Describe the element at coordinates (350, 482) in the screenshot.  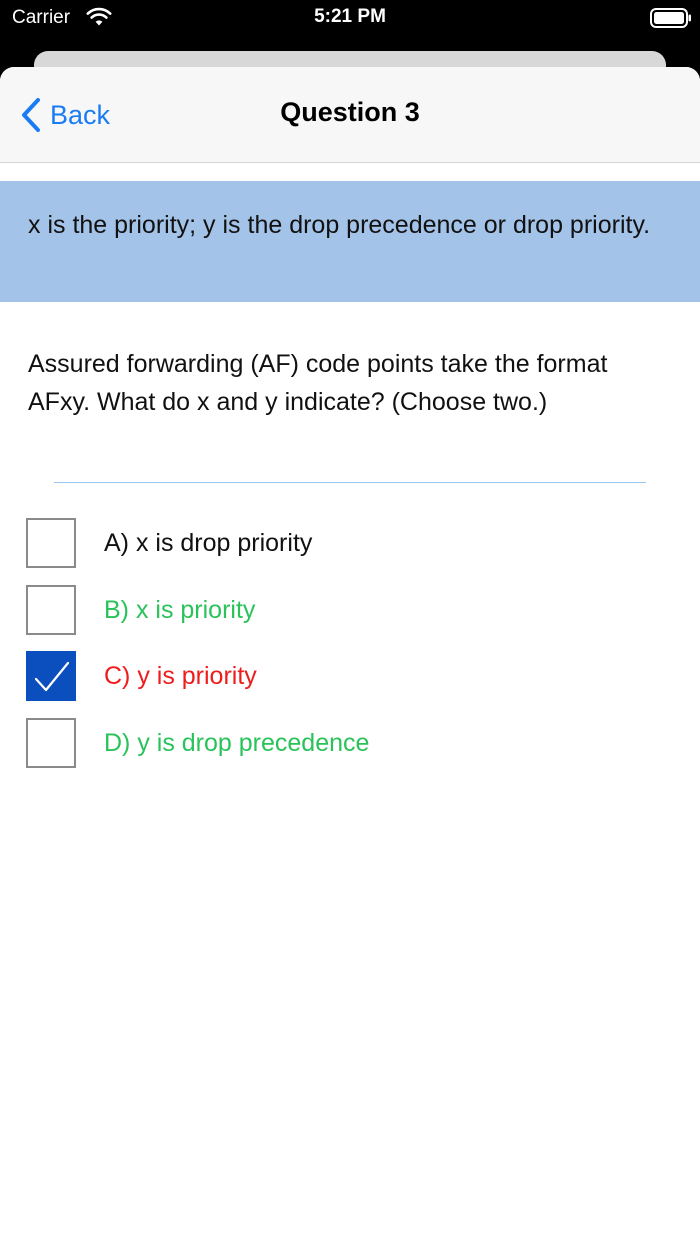
I see `divider` at that location.